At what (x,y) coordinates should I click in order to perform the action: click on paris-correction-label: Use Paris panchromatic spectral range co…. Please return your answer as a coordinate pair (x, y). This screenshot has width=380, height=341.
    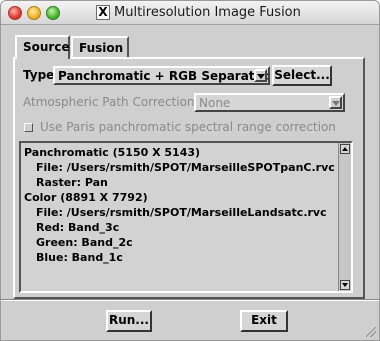
    Looking at the image, I should click on (188, 127).